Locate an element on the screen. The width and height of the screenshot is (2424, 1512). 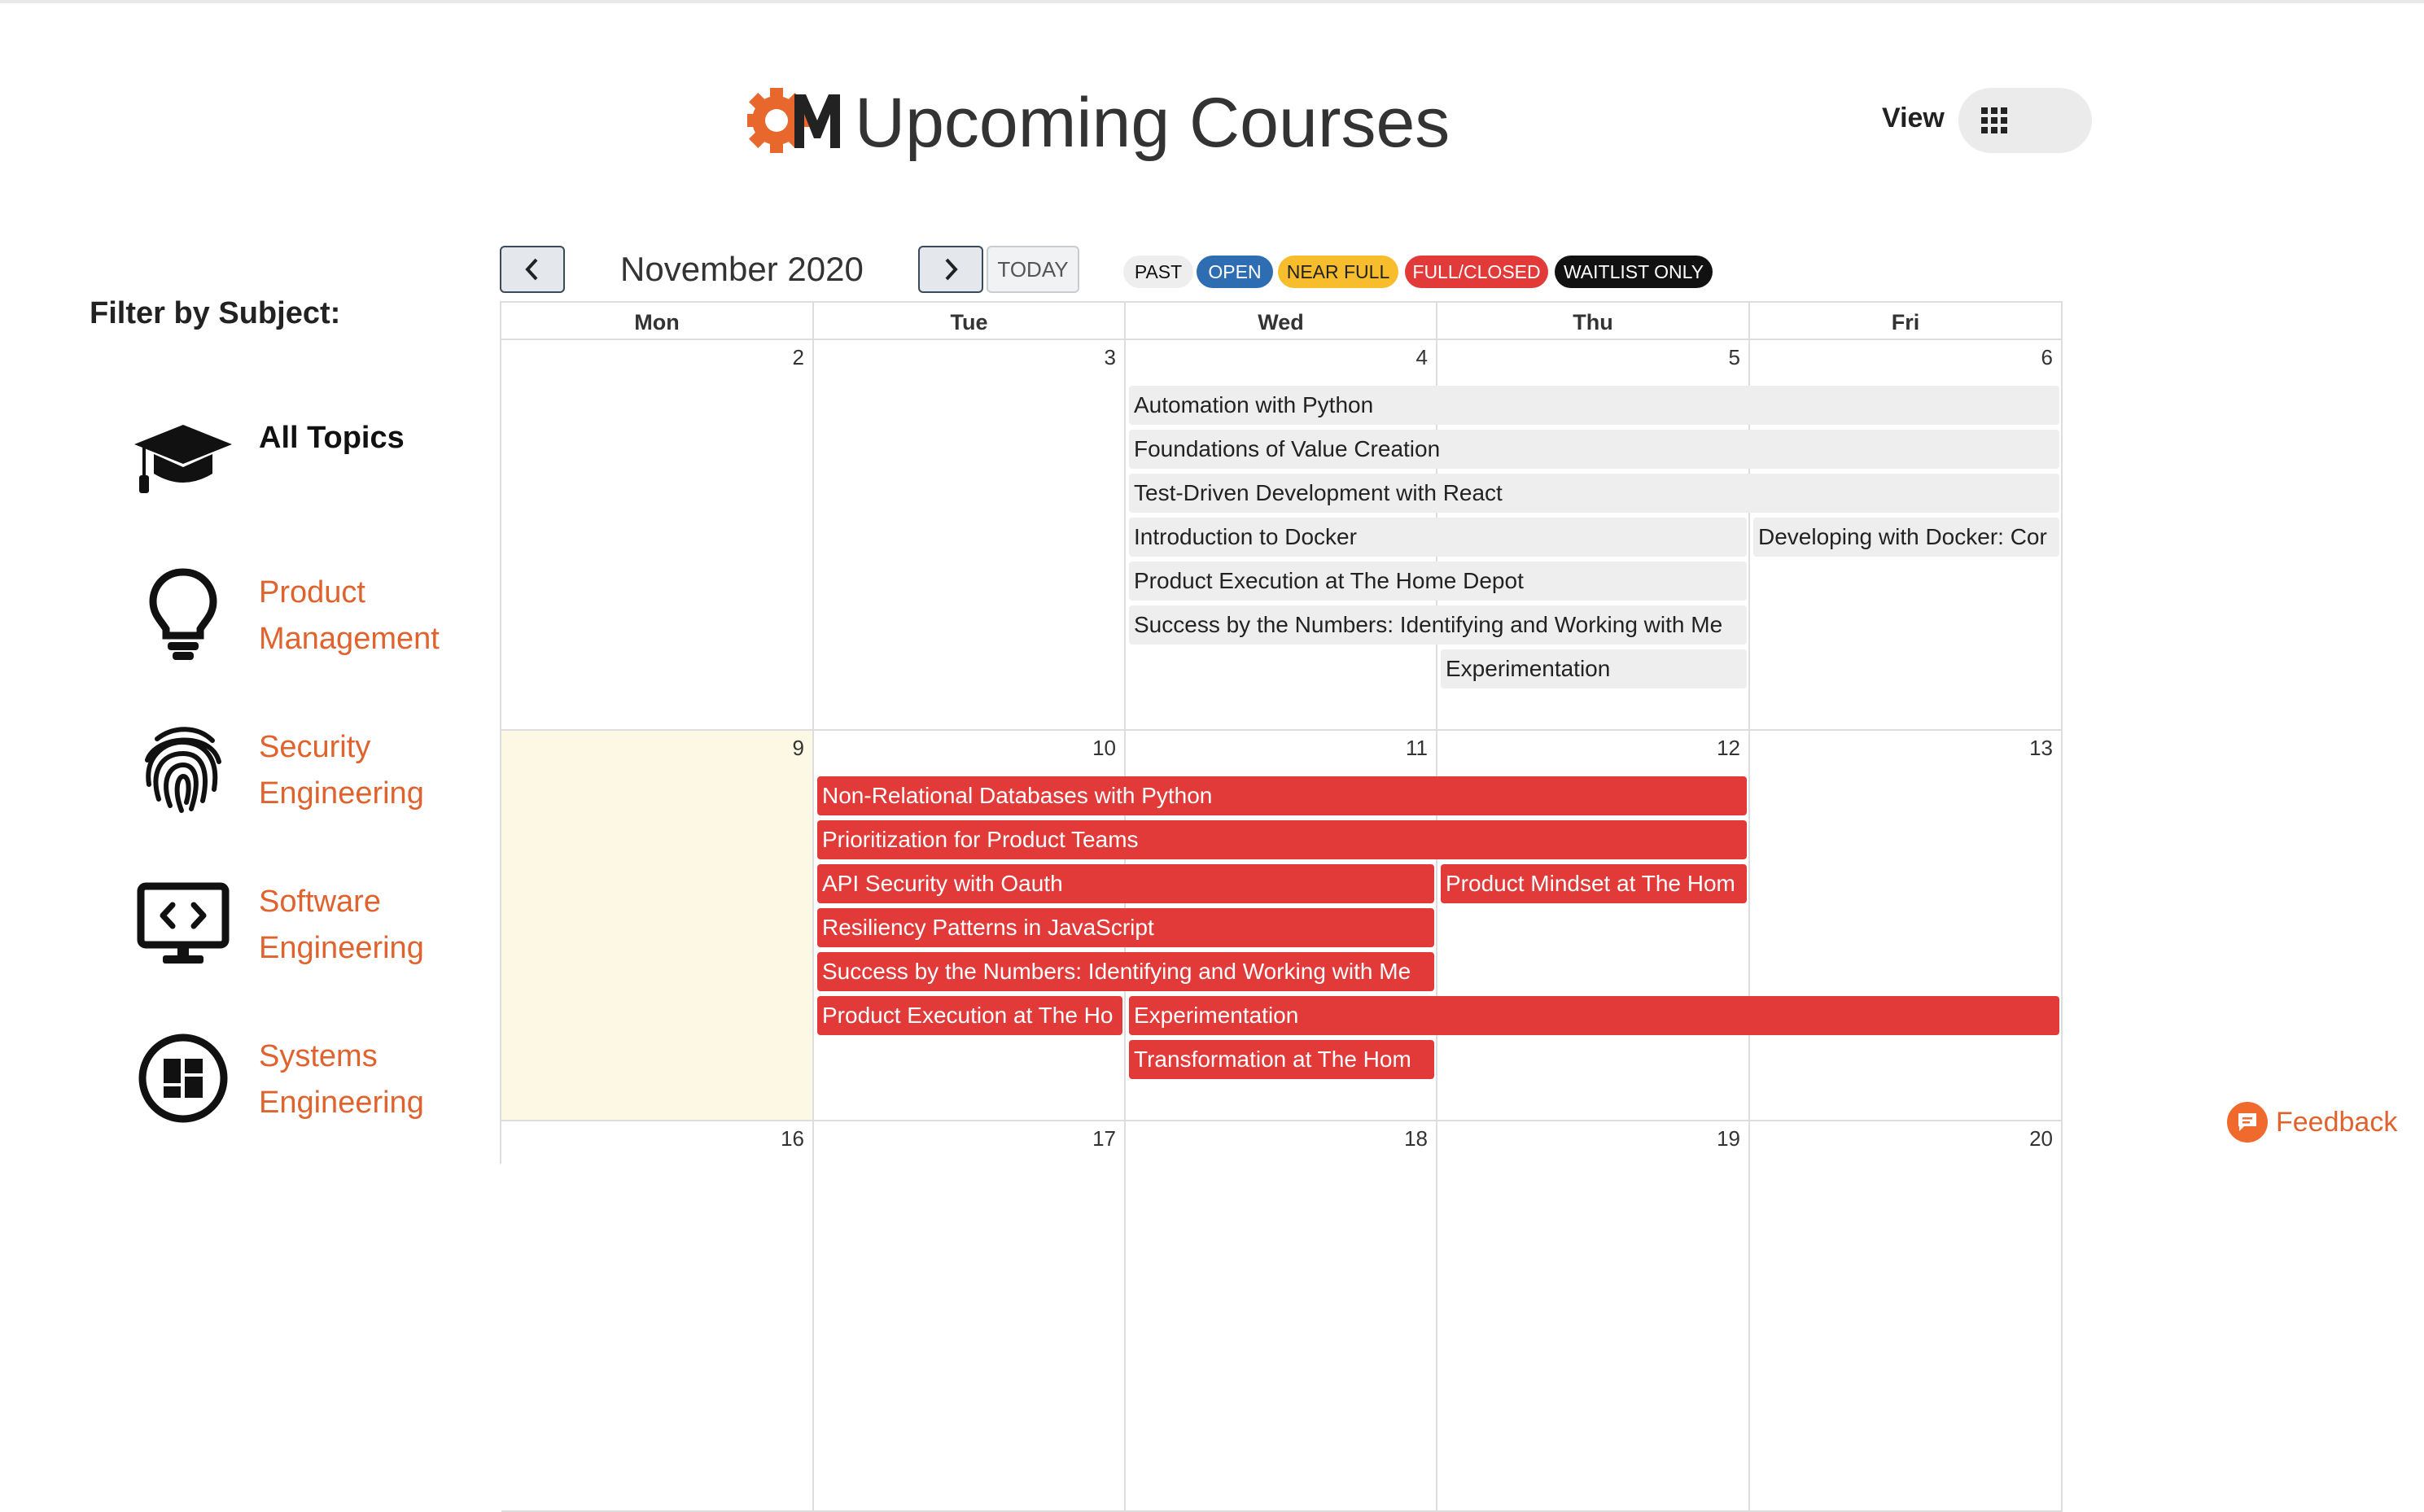
legend-past: PAST is located at coordinates (1158, 272).